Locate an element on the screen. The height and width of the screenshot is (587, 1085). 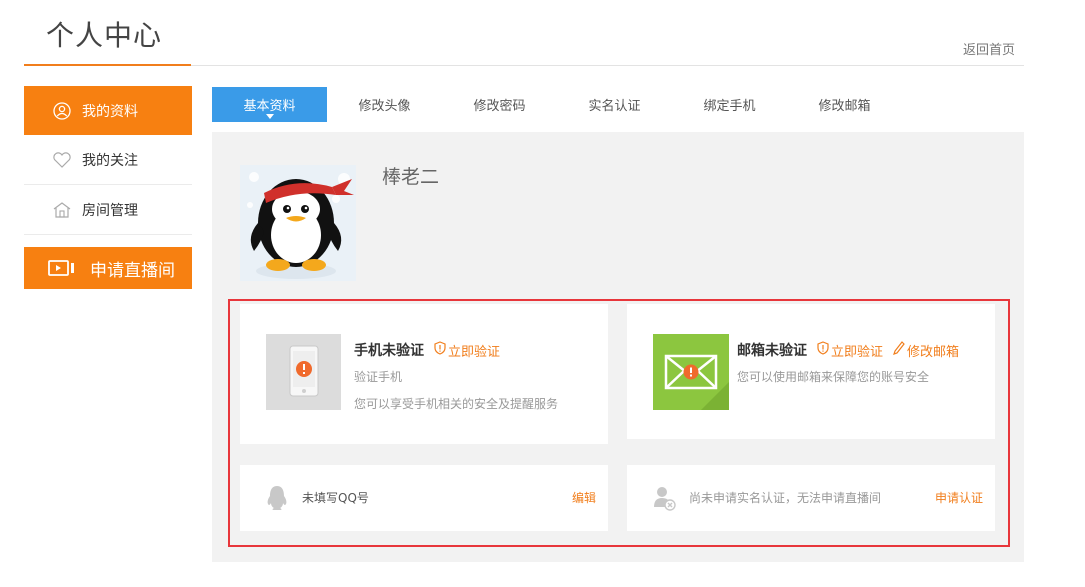
back-home-link: 返回首页 is located at coordinates (989, 48).